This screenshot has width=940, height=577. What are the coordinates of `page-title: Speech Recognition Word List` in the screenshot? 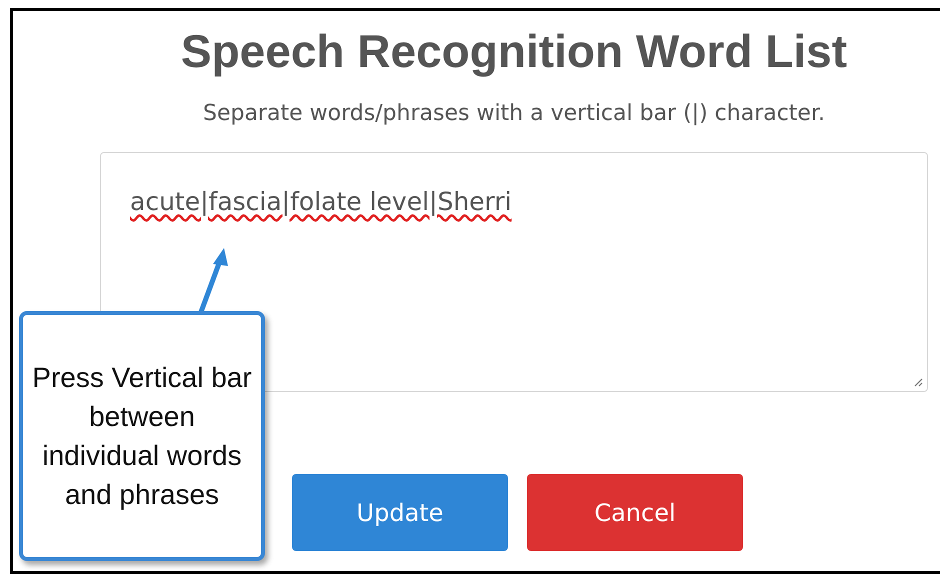 It's located at (514, 51).